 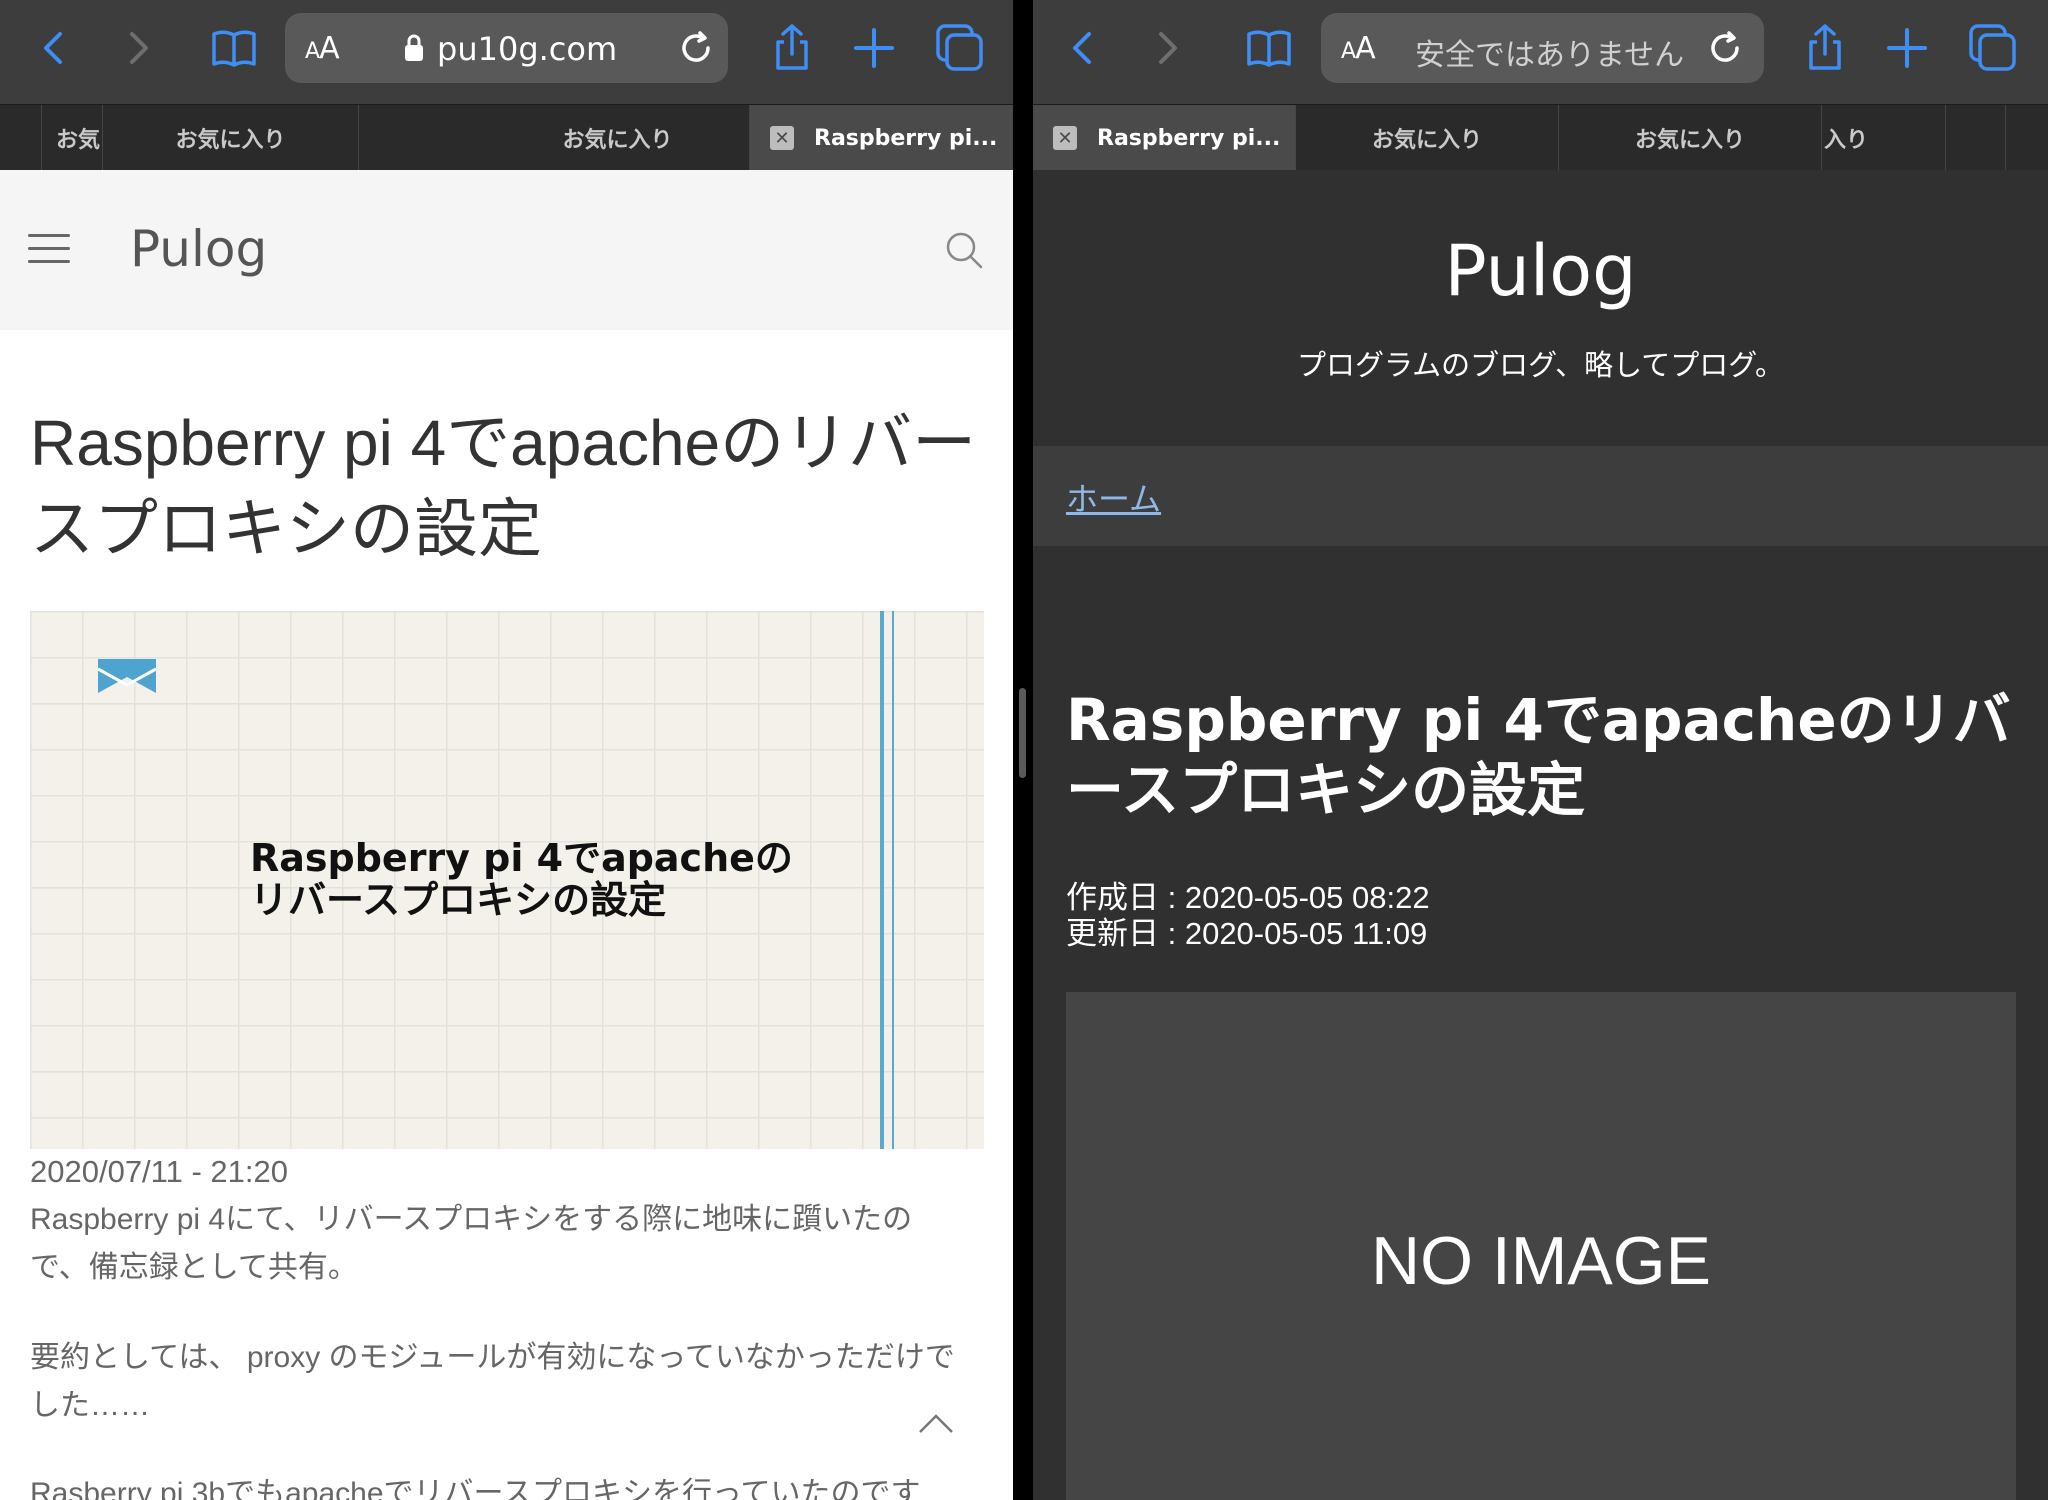 What do you see at coordinates (527, 49) in the screenshot?
I see `left-url-text: pu10g.com` at bounding box center [527, 49].